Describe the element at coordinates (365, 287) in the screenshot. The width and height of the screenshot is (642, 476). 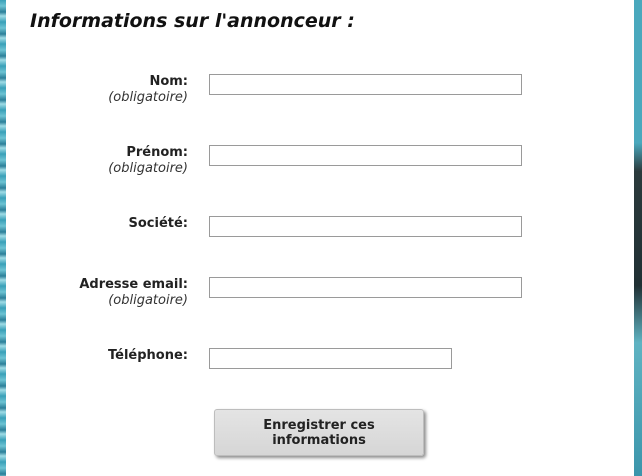
I see `email-input` at that location.